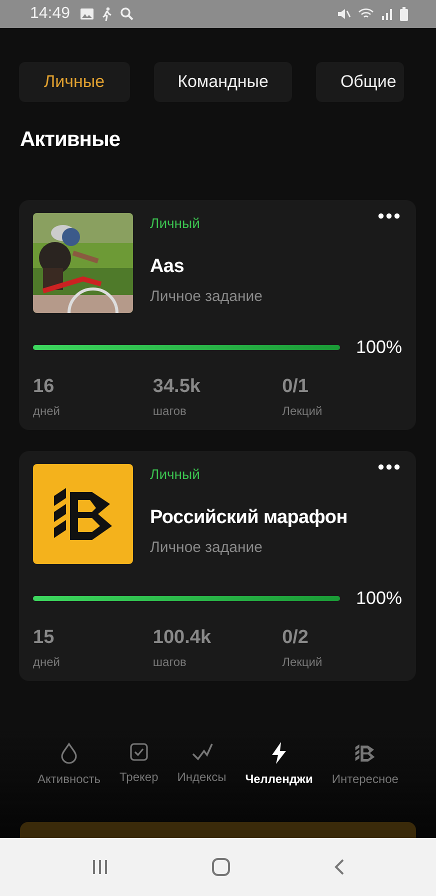  I want to click on home-icon, so click(221, 867).